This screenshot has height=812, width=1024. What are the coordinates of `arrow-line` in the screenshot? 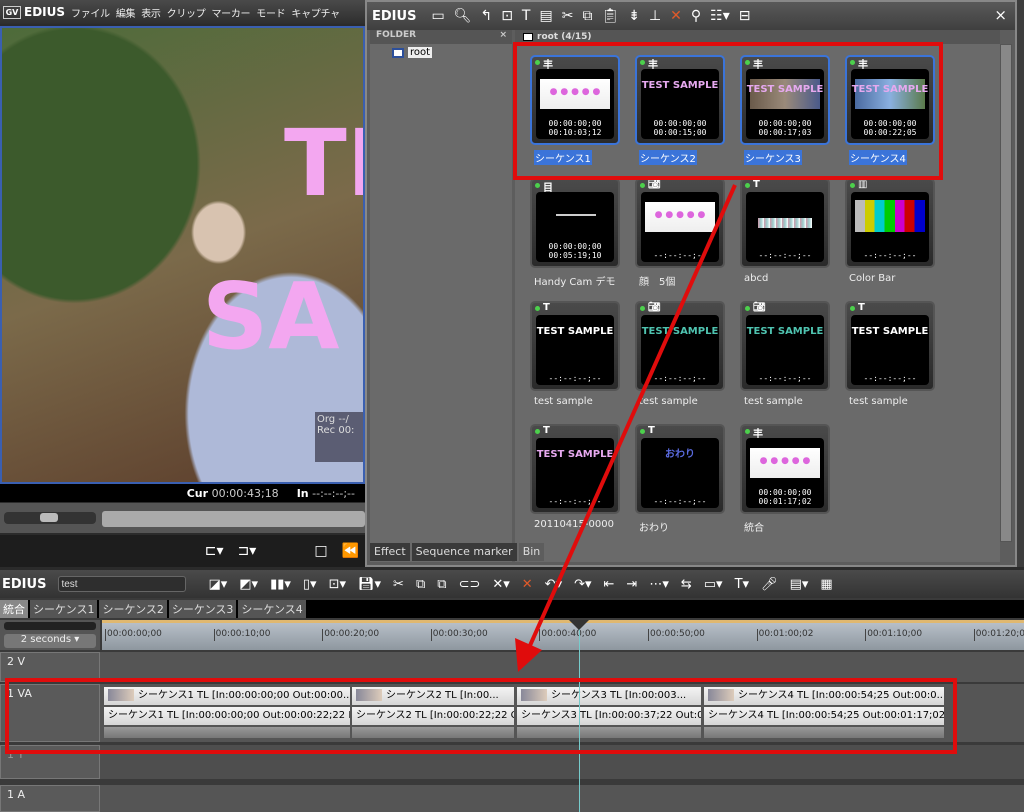 It's located at (631, 417).